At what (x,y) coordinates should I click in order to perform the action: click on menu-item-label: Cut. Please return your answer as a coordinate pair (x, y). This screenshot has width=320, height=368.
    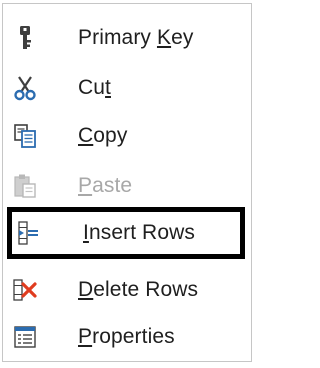
    Looking at the image, I should click on (94, 87).